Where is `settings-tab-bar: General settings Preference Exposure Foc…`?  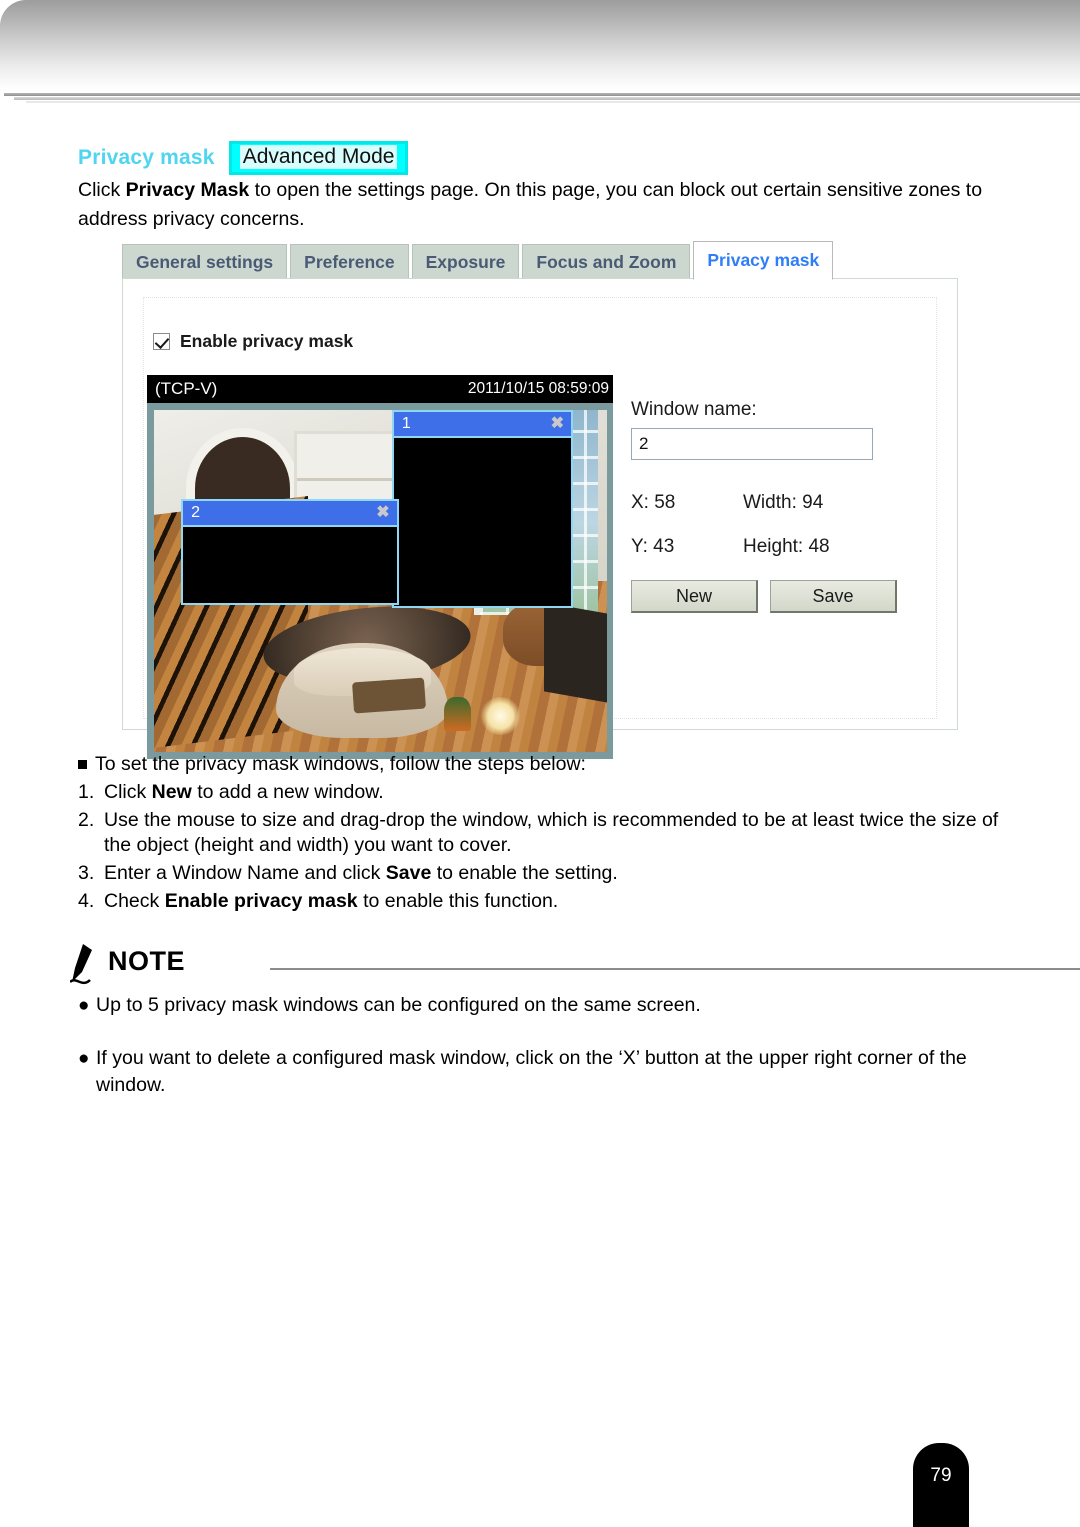
settings-tab-bar: General settings Preference Exposure Foc… is located at coordinates (479, 260).